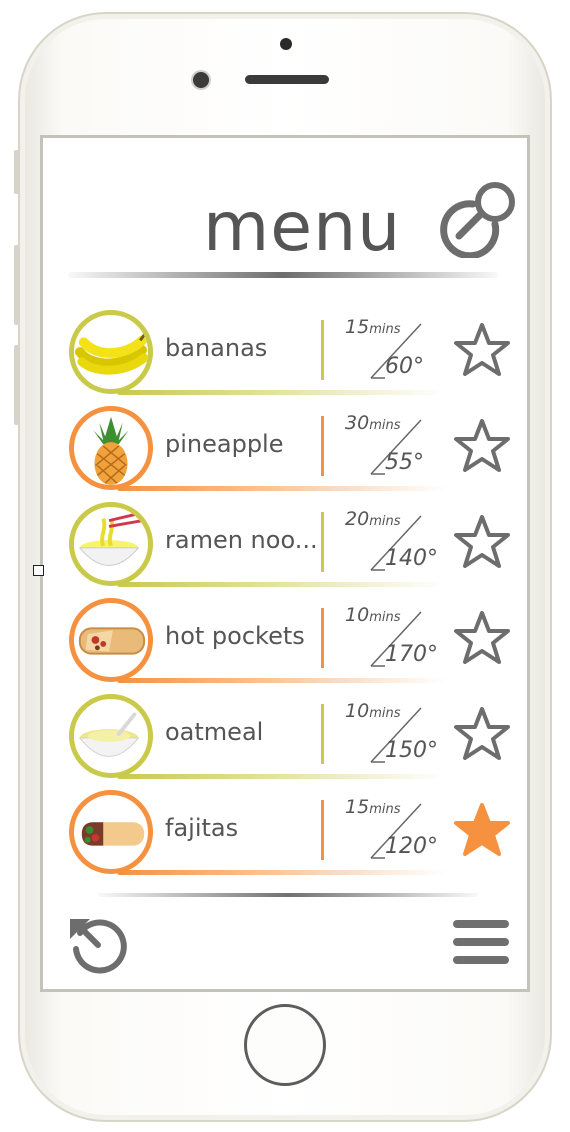 The image size is (570, 1132). What do you see at coordinates (290, 450) in the screenshot?
I see `list-item: pineapple 30mins 55°` at bounding box center [290, 450].